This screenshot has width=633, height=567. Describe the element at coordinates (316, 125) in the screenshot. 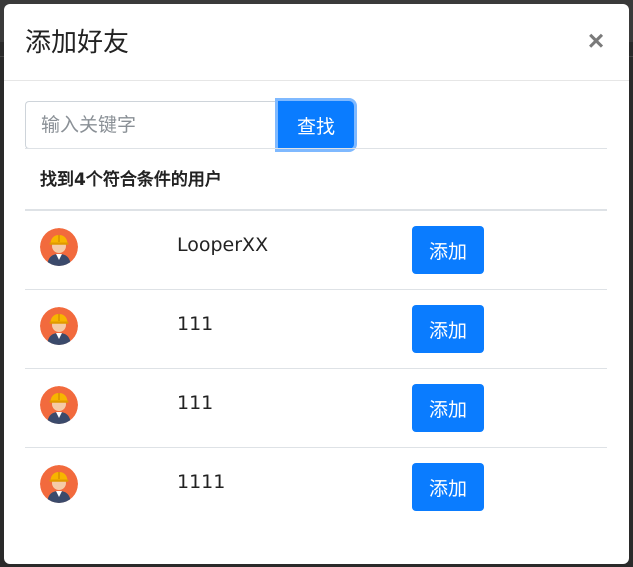

I see `search-button: 查找` at that location.